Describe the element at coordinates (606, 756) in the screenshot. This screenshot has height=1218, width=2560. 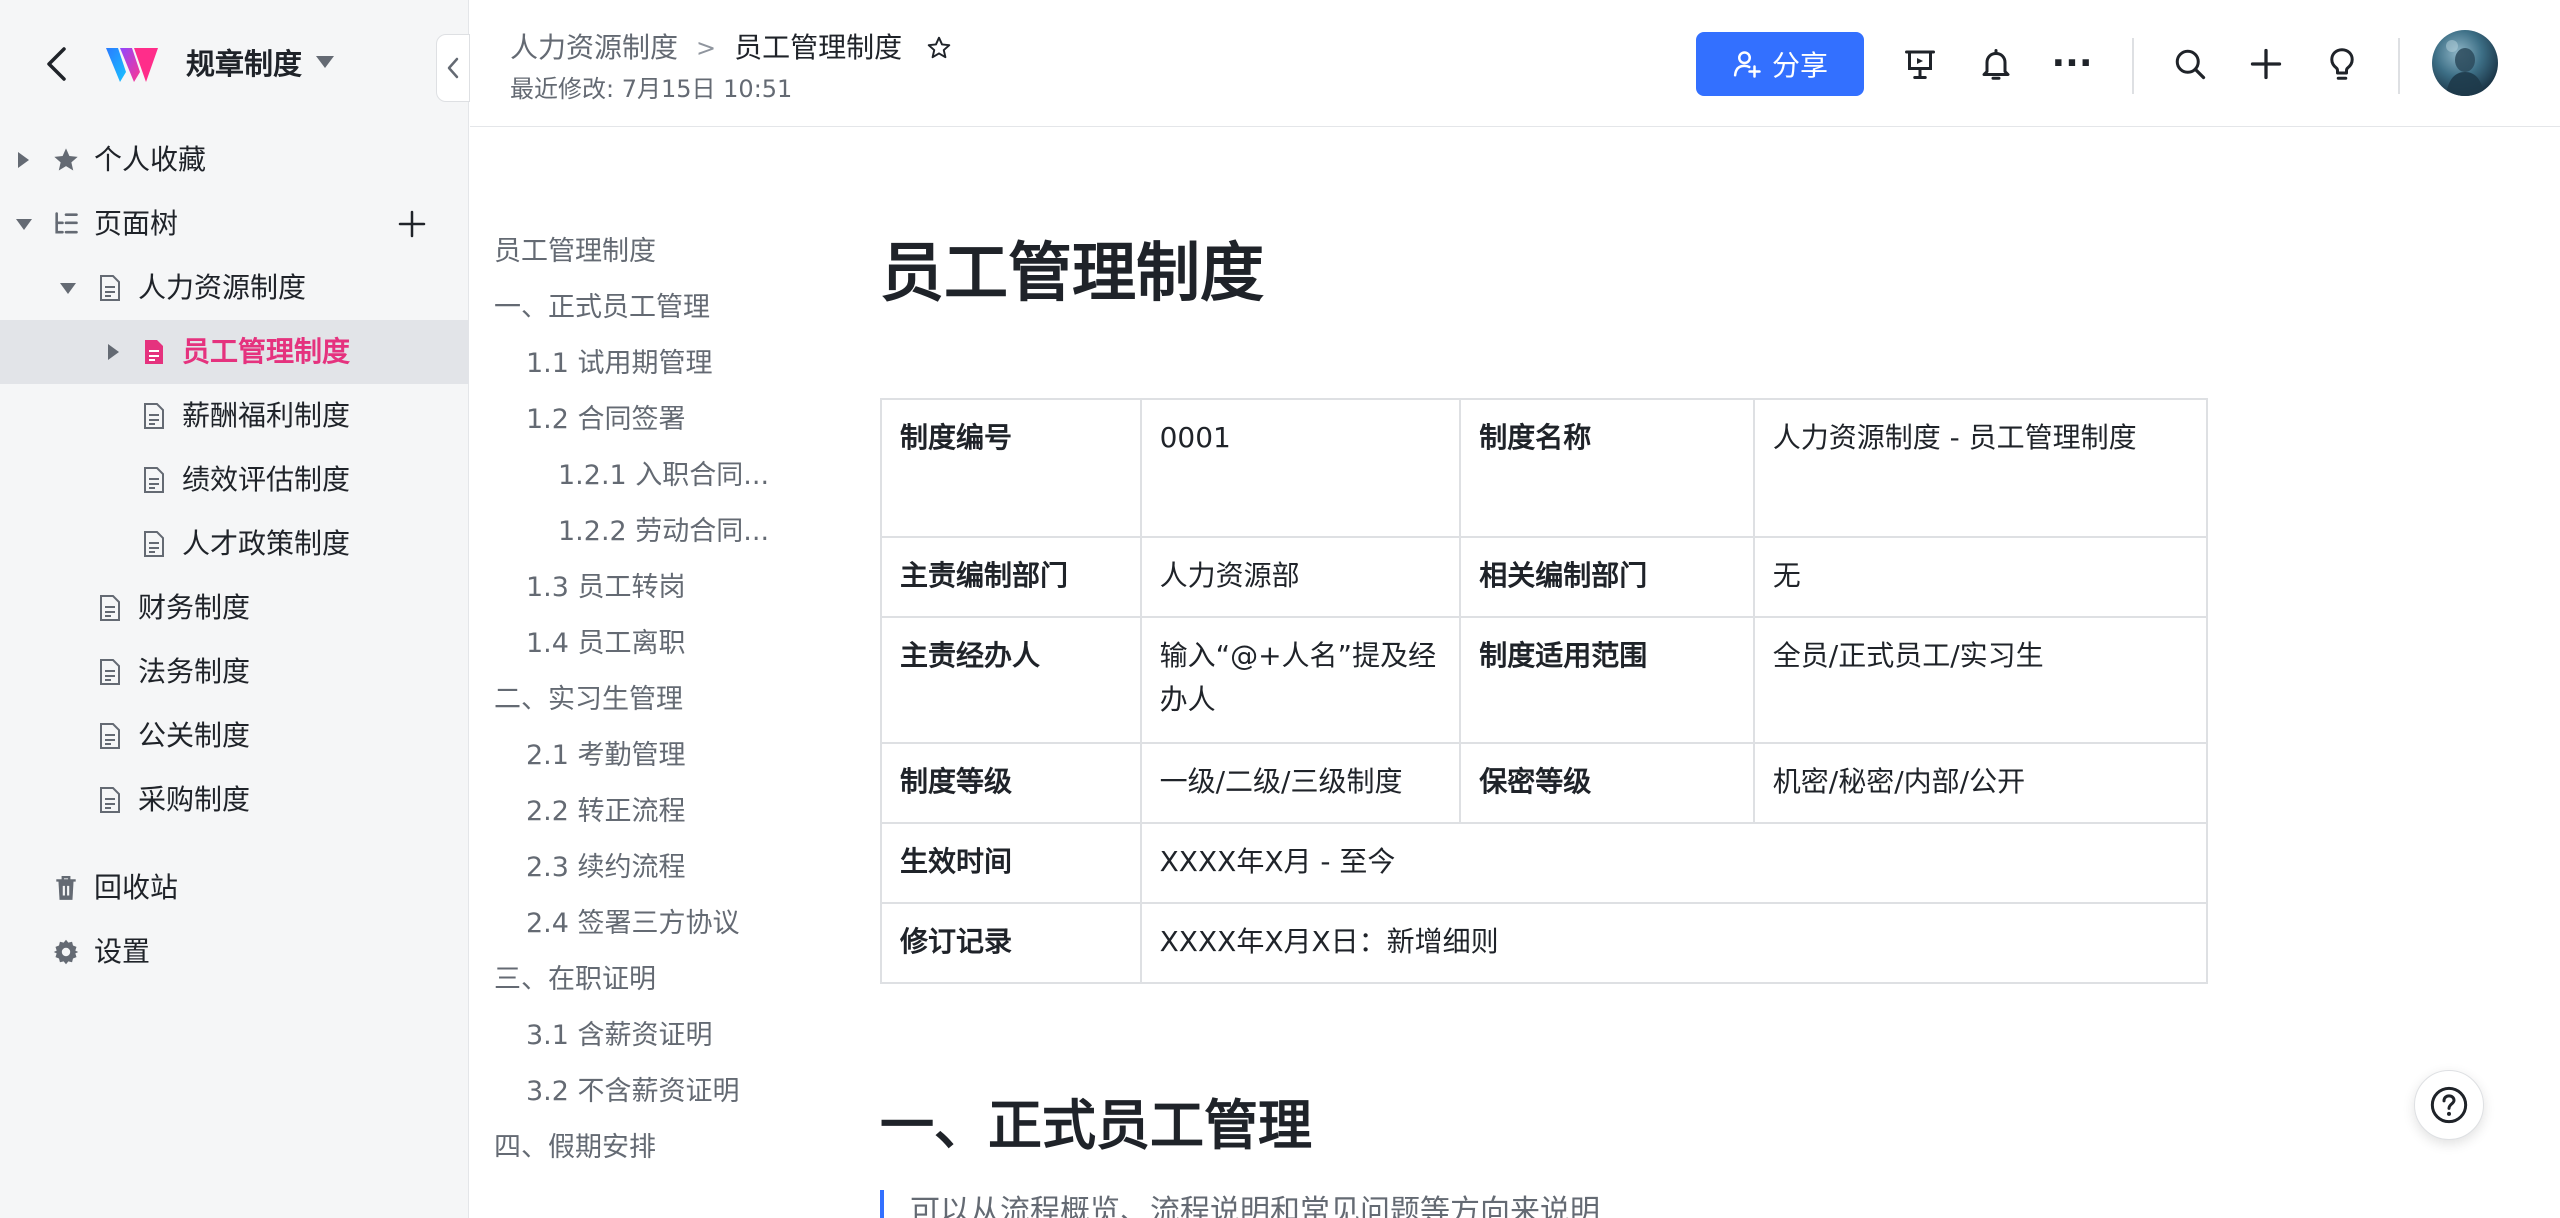
I see `outline-item: 2.1 考勤管理` at that location.